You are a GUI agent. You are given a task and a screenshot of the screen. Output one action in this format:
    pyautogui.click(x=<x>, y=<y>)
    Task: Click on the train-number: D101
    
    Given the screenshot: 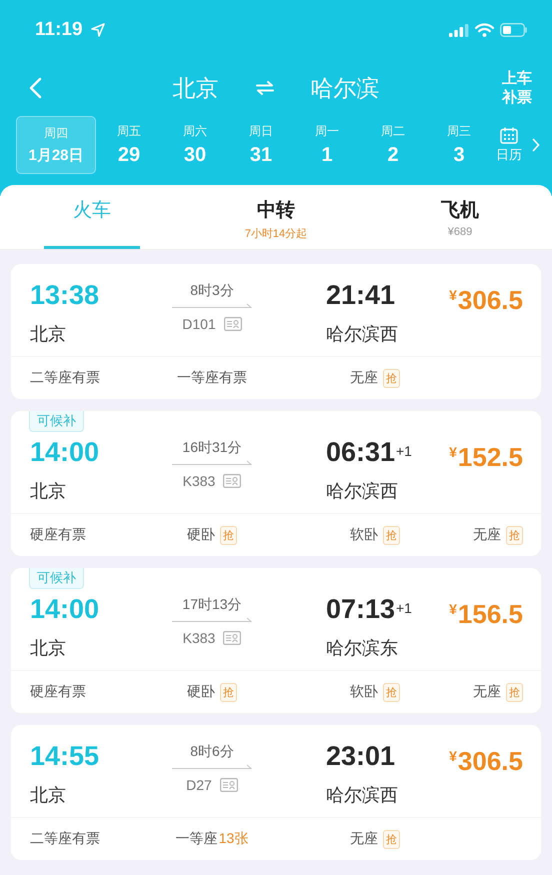 What is the action you would take?
    pyautogui.click(x=199, y=324)
    